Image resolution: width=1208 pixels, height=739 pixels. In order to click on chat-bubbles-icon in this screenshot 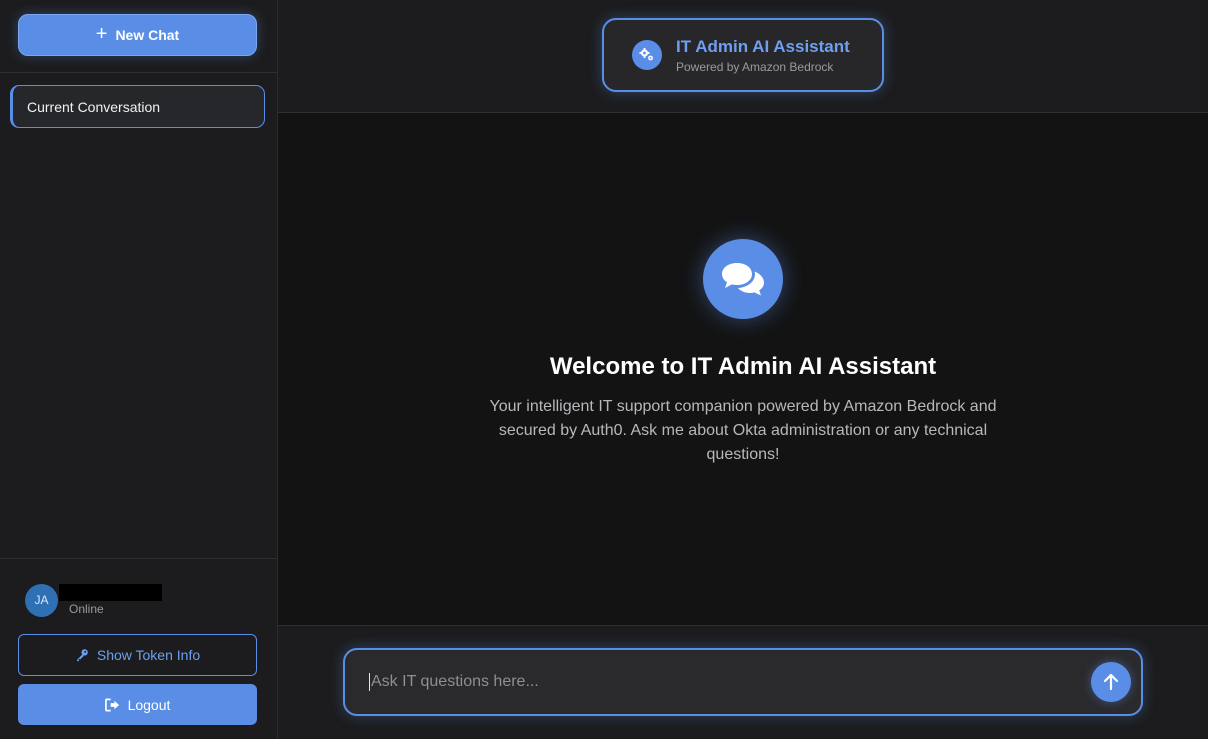, I will do `click(743, 279)`.